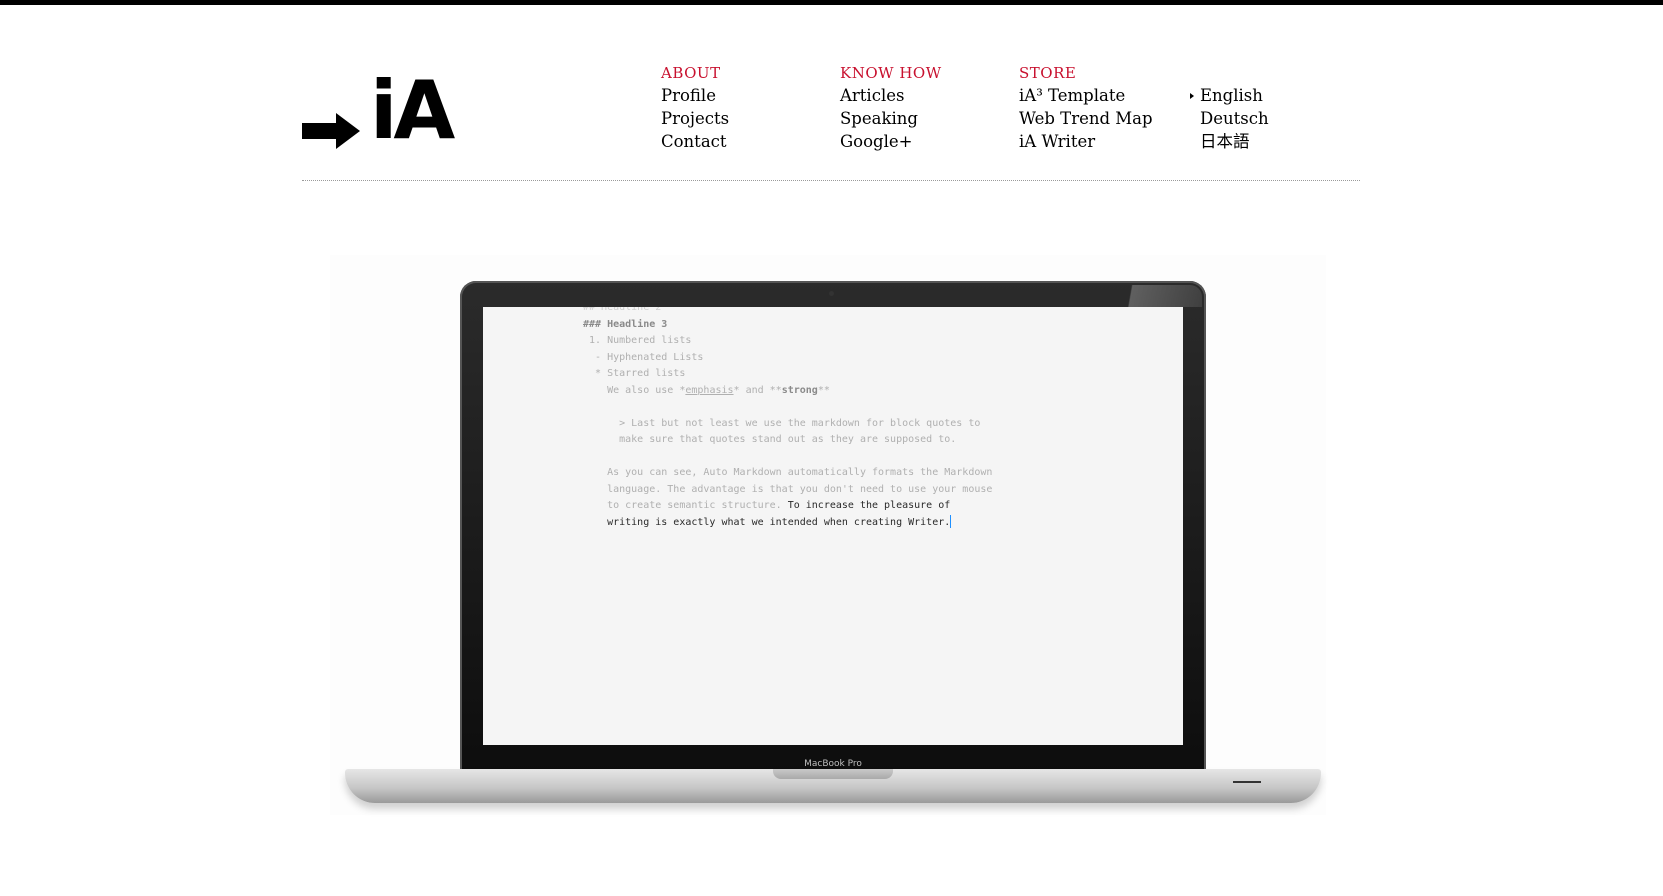  I want to click on laptop-notch, so click(833, 774).